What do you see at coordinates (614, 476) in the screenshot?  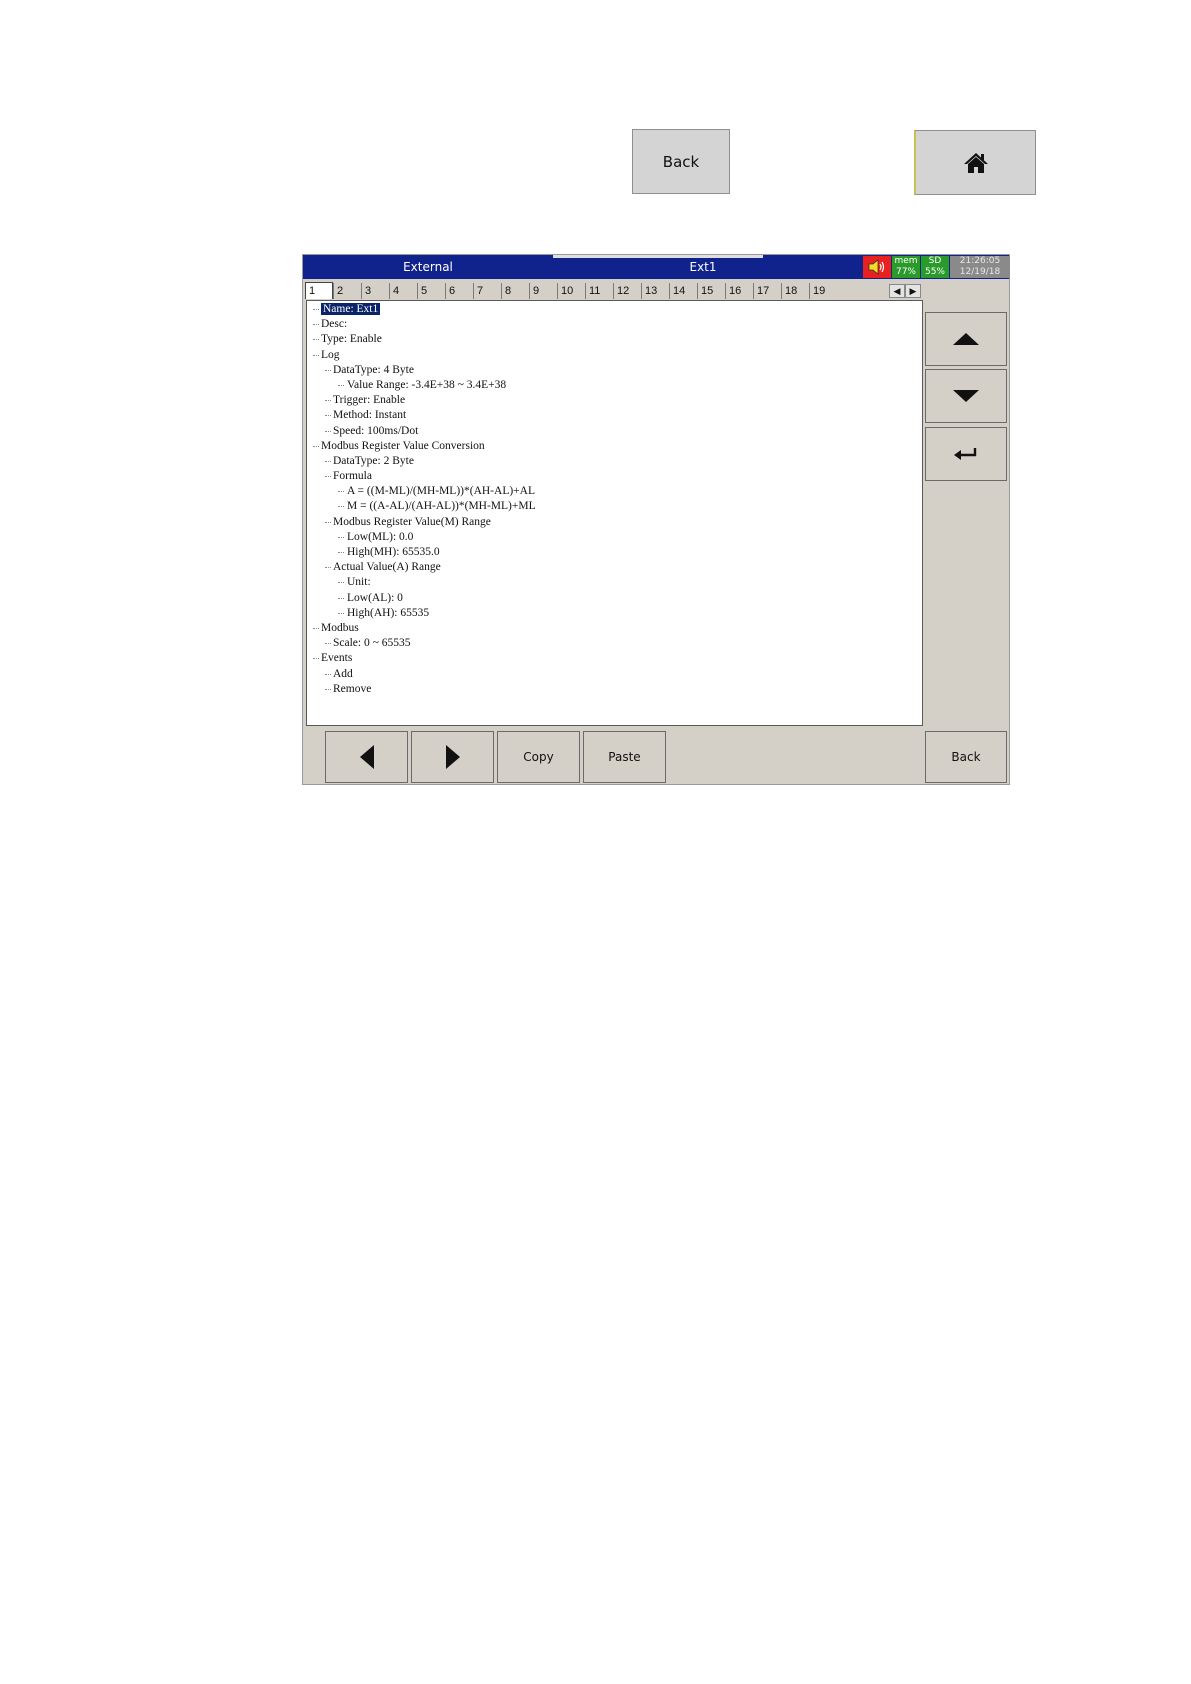 I see `tree-item: Formula` at bounding box center [614, 476].